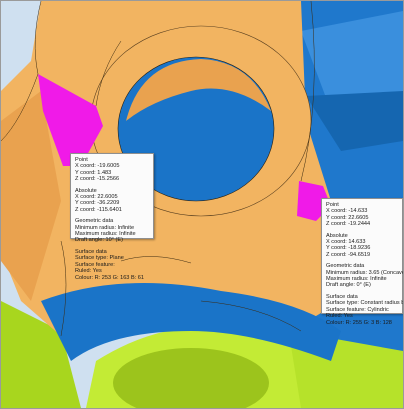  I want to click on tooltip-line: Surface type: Constant radius blend, so click(364, 303).